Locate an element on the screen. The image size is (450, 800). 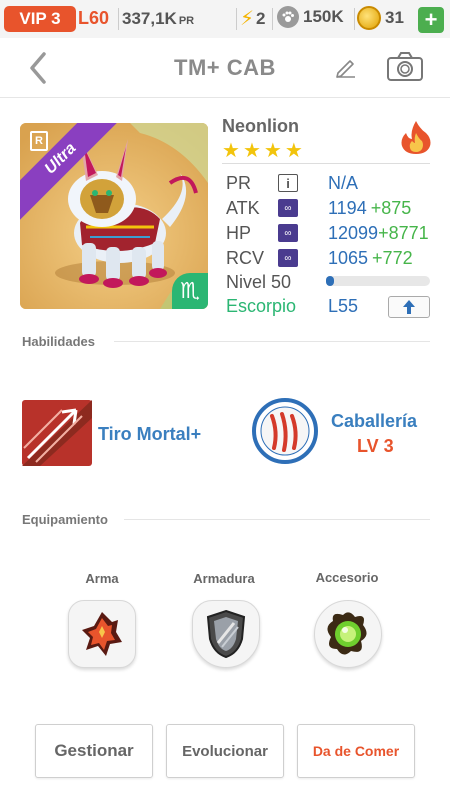
skills-header: Habilidades is located at coordinates (58, 341).